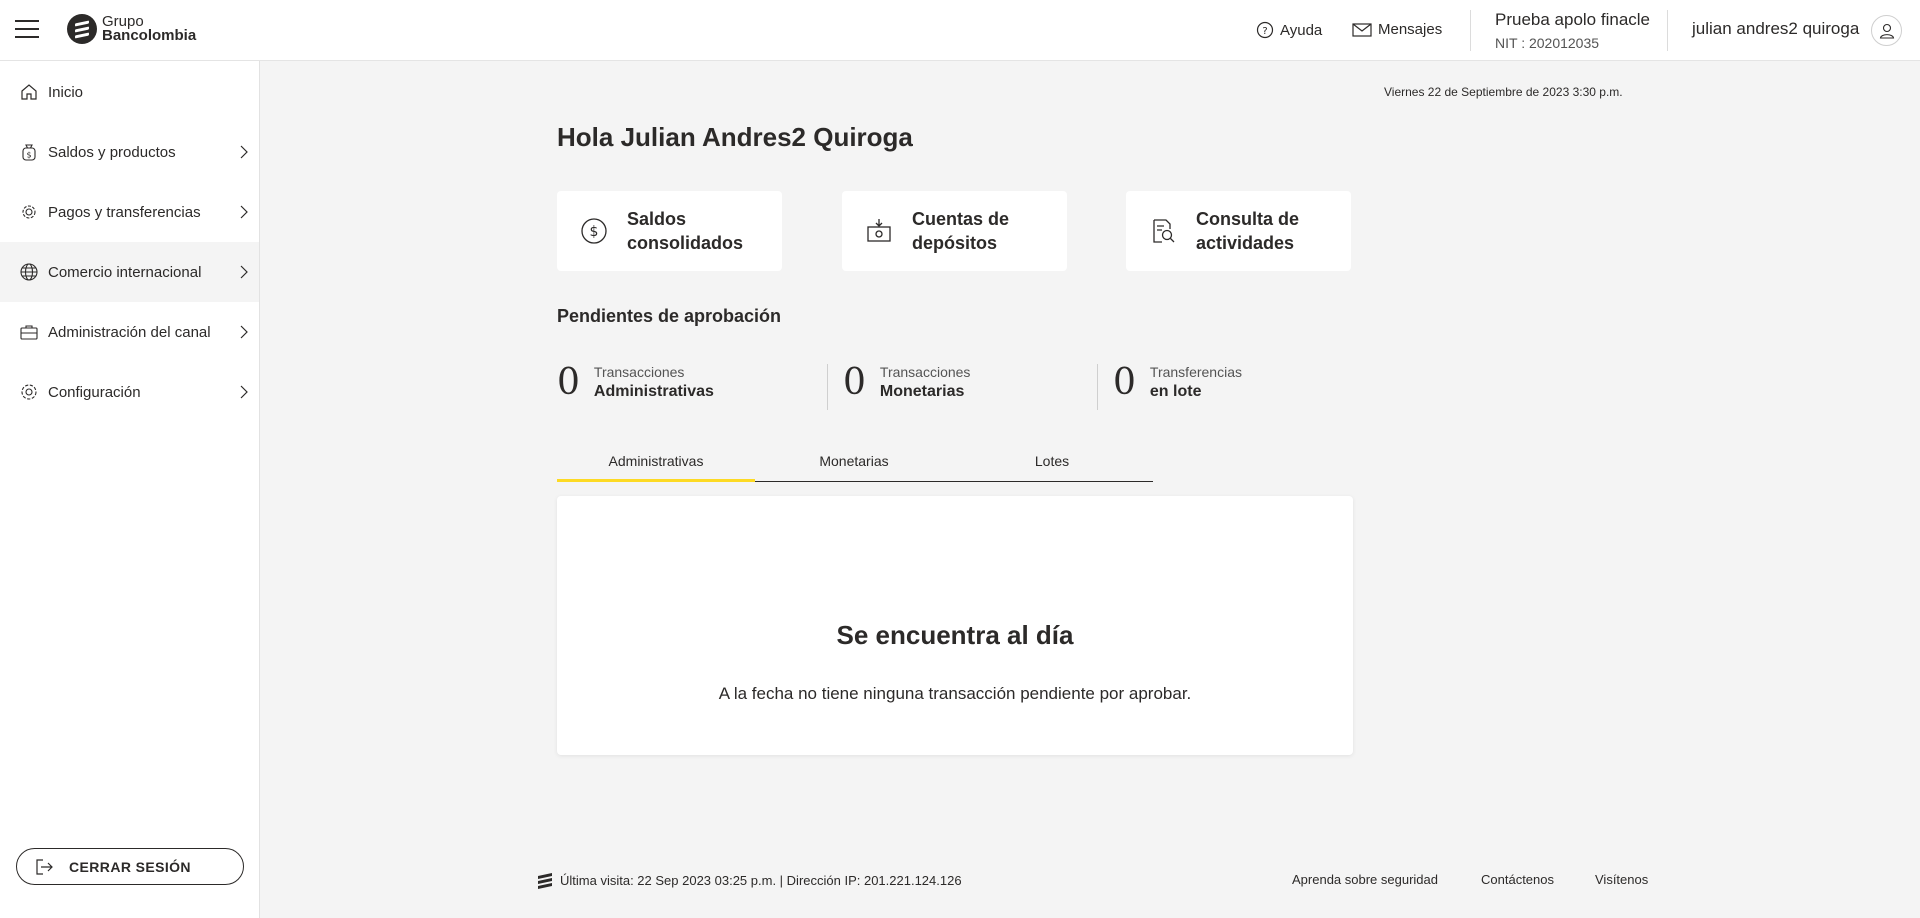 The height and width of the screenshot is (918, 1920). Describe the element at coordinates (735, 137) in the screenshot. I see `greeting-title: Hola Julian Andres2 Quiroga` at that location.